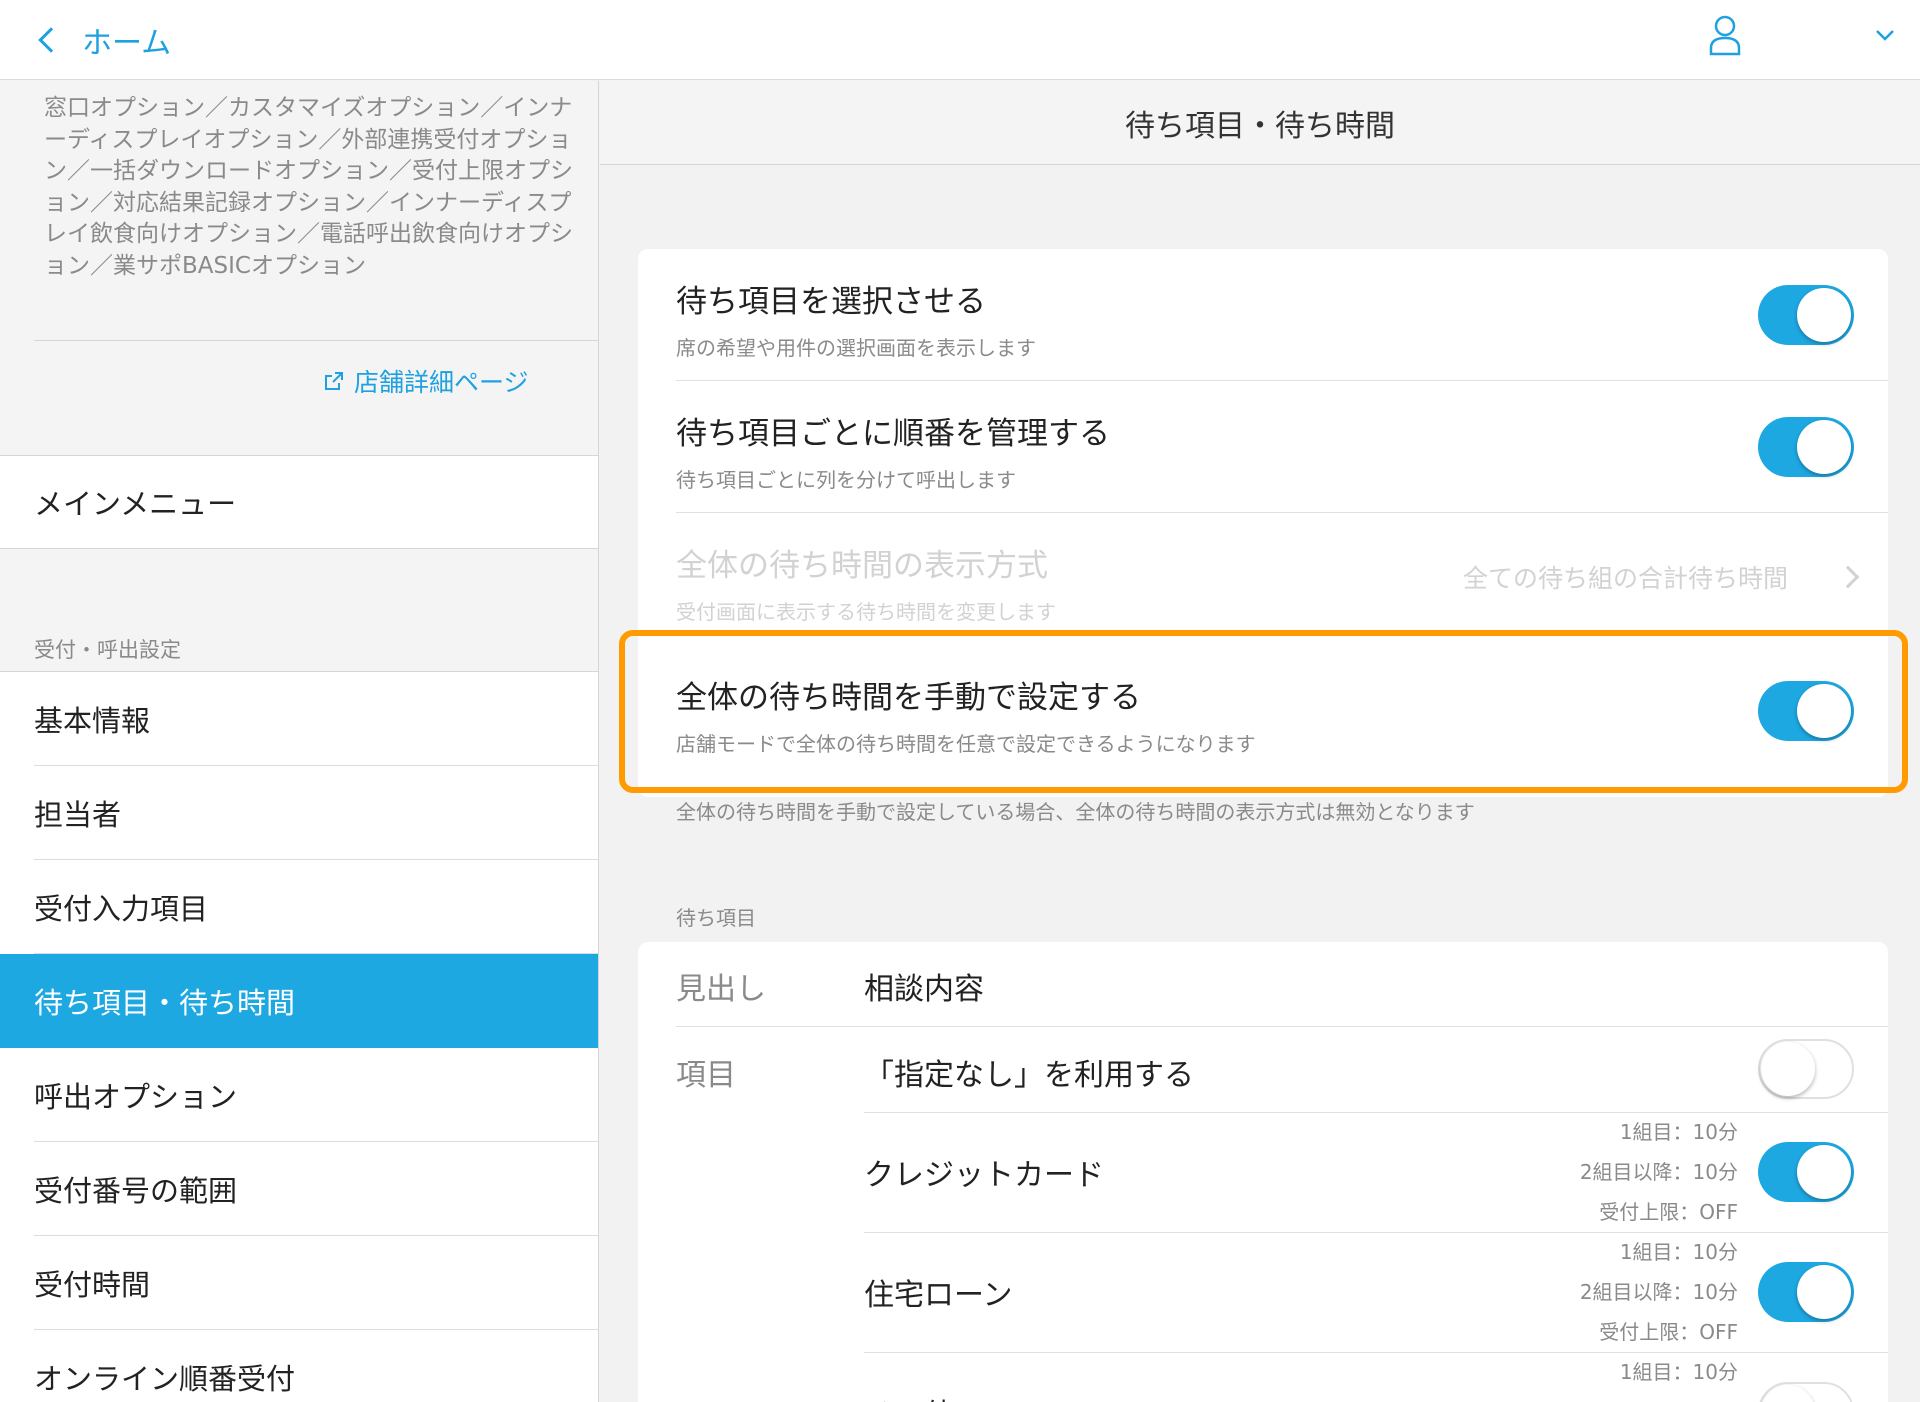  What do you see at coordinates (831, 302) in the screenshot?
I see `setting-title: 待ち項目を選択させる` at bounding box center [831, 302].